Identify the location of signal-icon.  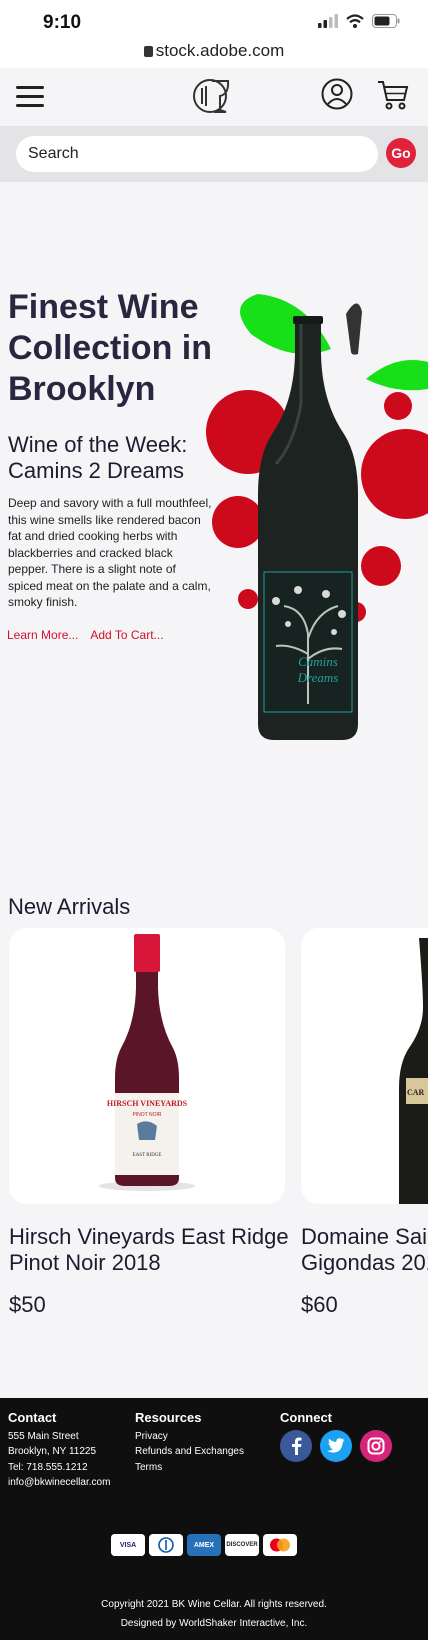
(328, 21).